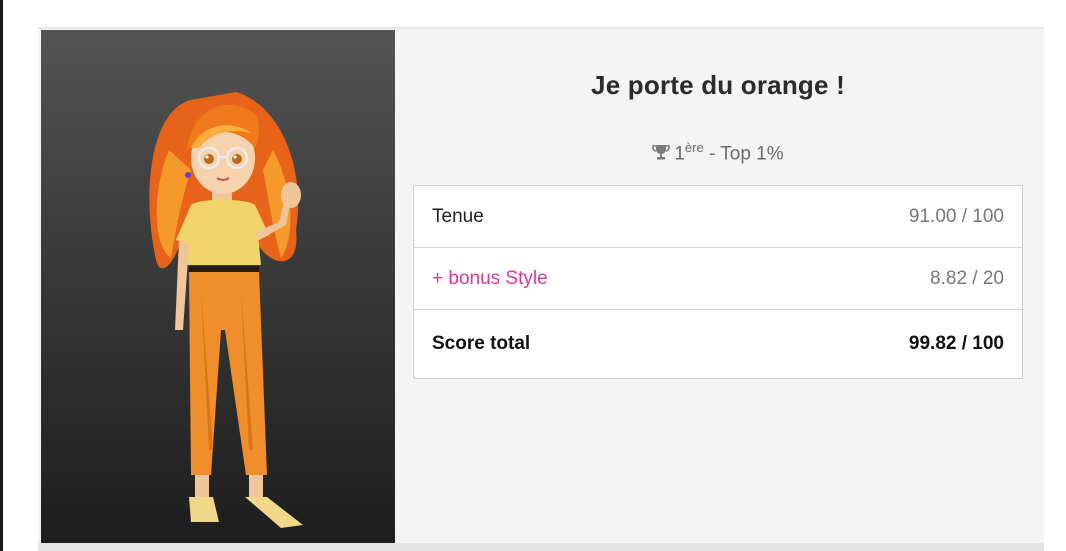 The height and width of the screenshot is (551, 1066). What do you see at coordinates (956, 216) in the screenshot?
I see `score-value: 91.00 / 100` at bounding box center [956, 216].